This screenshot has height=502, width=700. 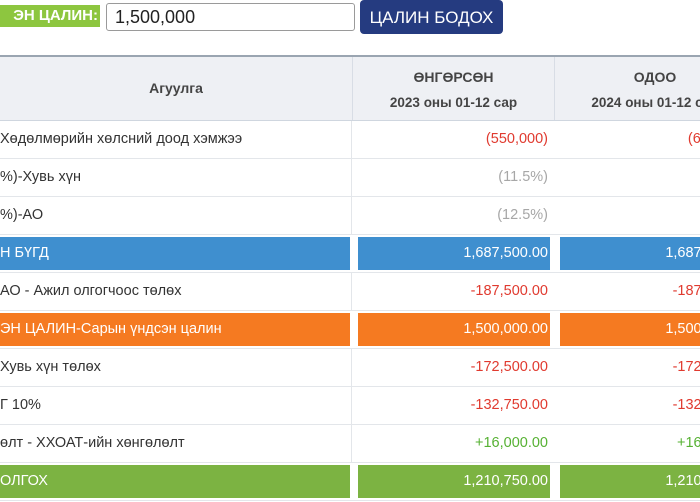 What do you see at coordinates (176, 88) in the screenshot?
I see `column-header-category: Агуулга` at bounding box center [176, 88].